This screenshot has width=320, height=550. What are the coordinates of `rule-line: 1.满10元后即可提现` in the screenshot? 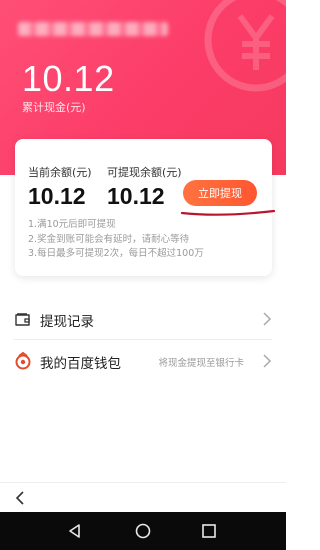 It's located at (72, 224).